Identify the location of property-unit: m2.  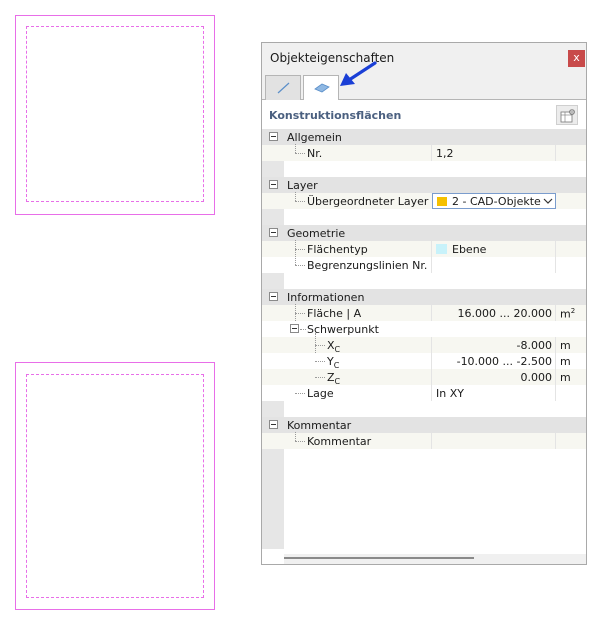
(568, 314).